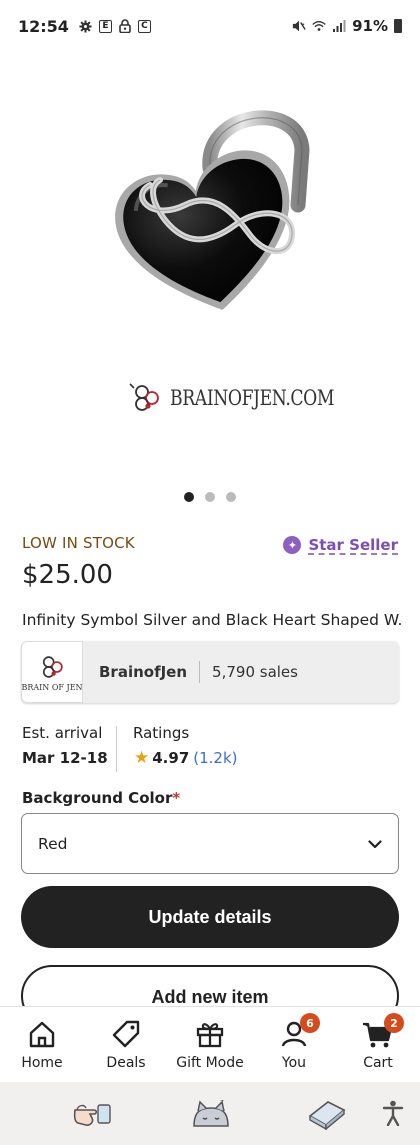 This screenshot has width=420, height=1145. I want to click on required-mark: *, so click(176, 798).